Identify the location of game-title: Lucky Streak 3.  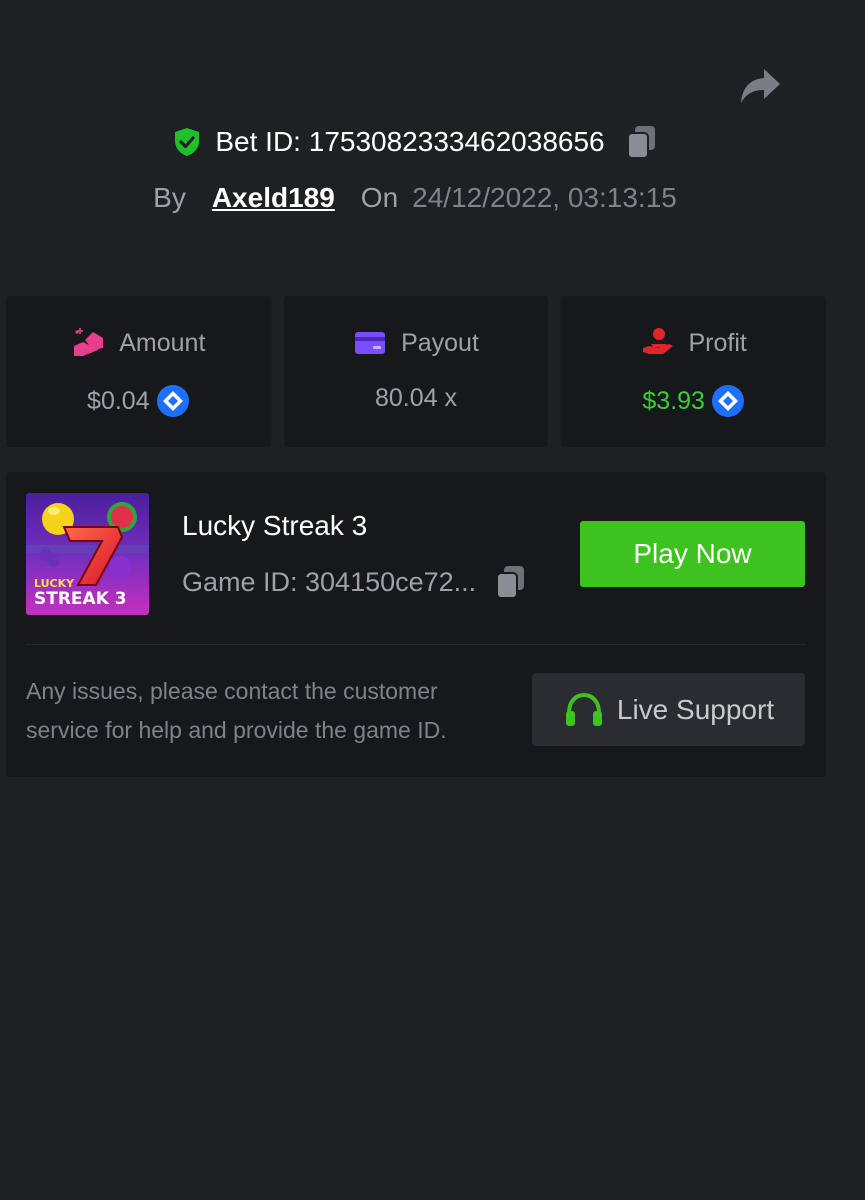
(275, 525).